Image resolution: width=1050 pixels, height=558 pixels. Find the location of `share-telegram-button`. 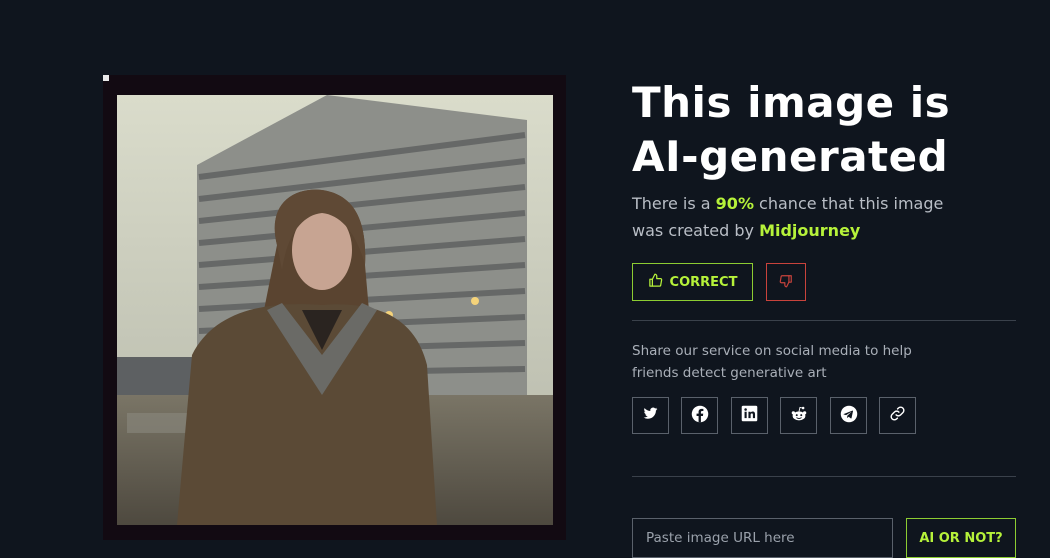

share-telegram-button is located at coordinates (848, 415).